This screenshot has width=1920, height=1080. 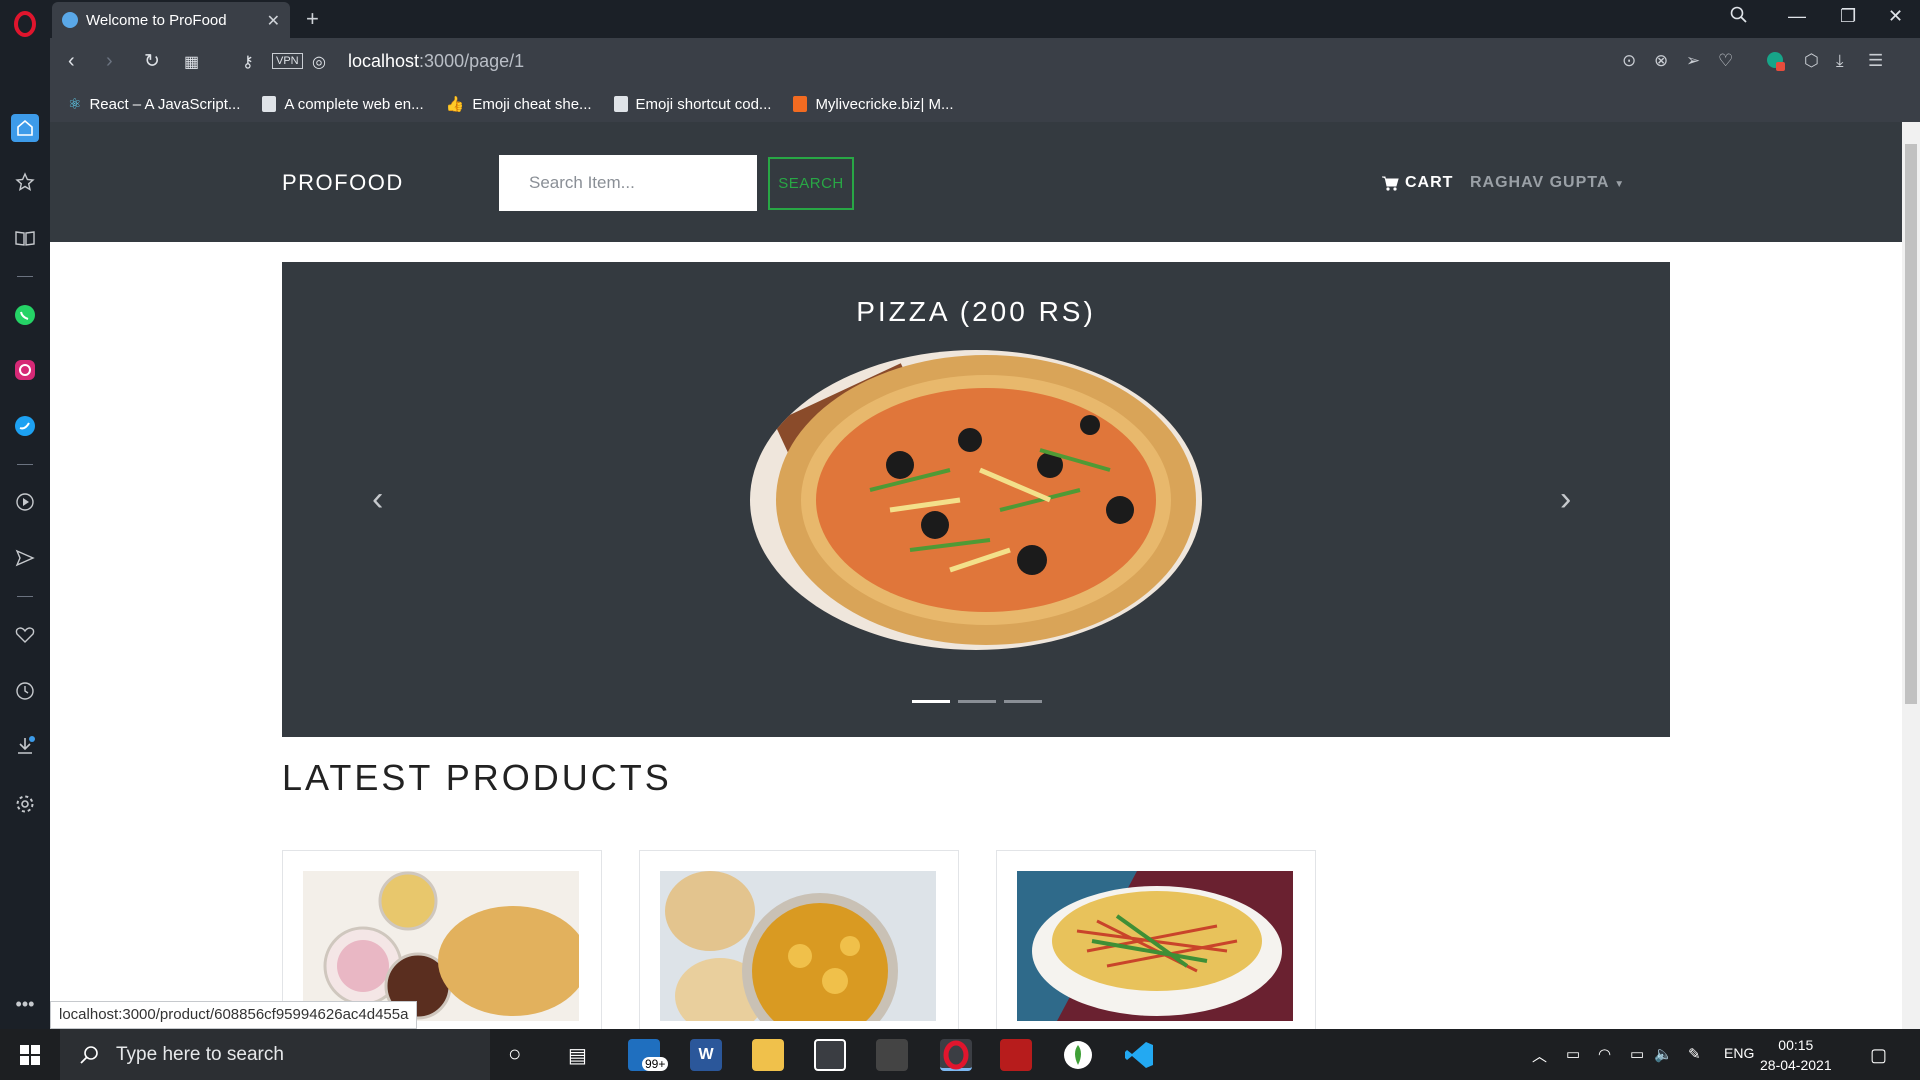 I want to click on language-indicator: ENG, so click(x=1739, y=1053).